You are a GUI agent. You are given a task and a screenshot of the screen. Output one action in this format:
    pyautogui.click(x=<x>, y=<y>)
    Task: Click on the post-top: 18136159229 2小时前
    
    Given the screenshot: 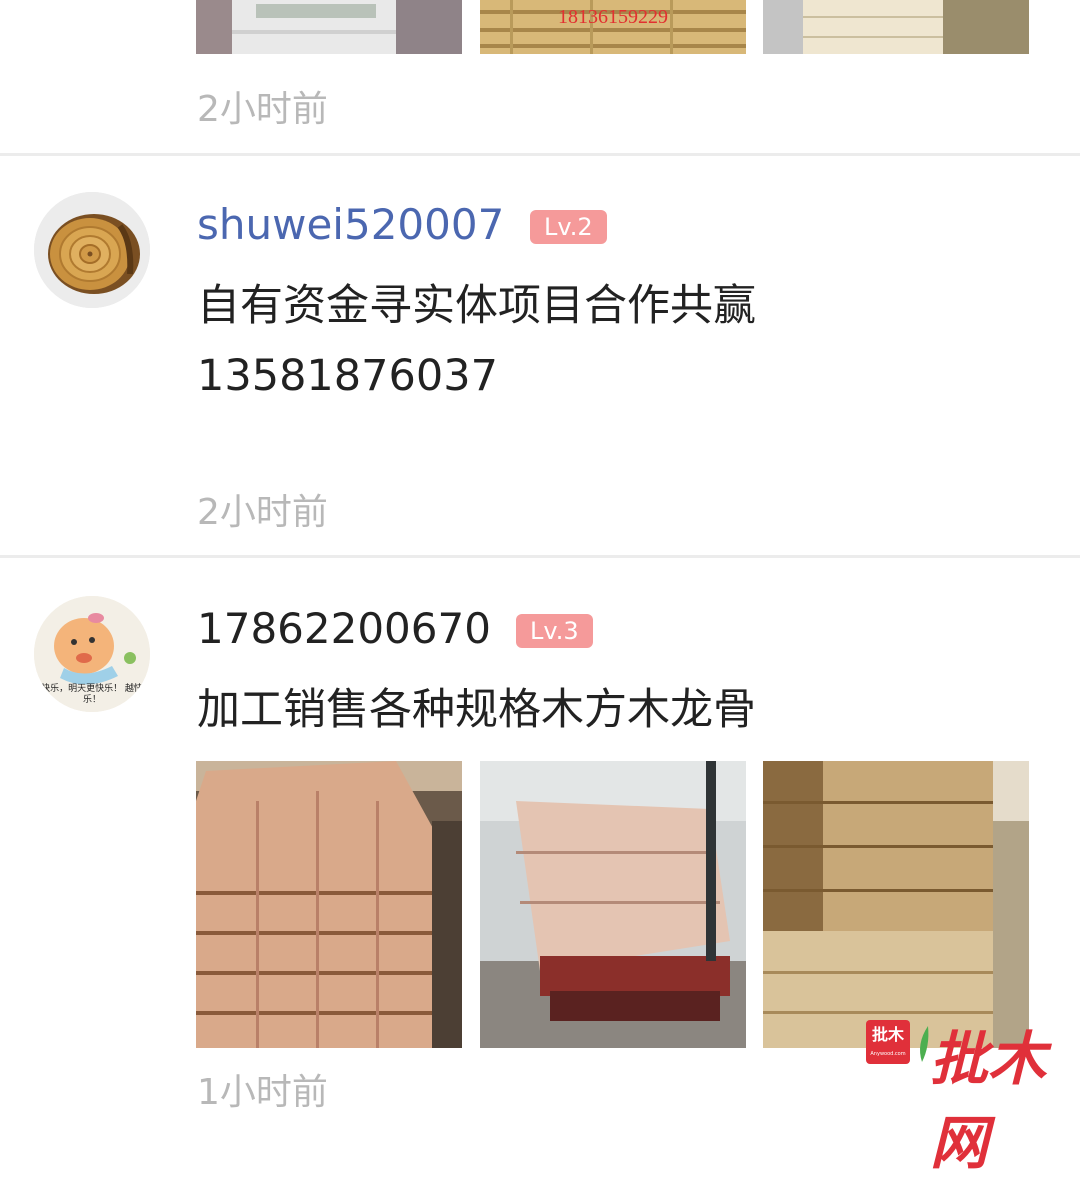 What is the action you would take?
    pyautogui.click(x=540, y=77)
    